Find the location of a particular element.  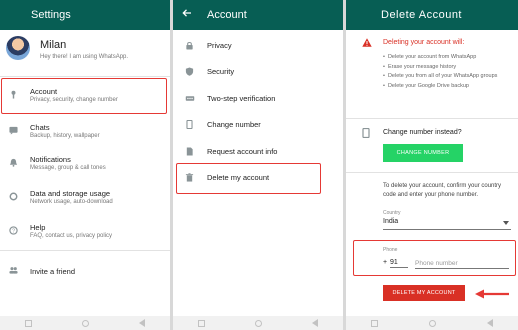

settings-item-title: Notifications is located at coordinates (50, 159).